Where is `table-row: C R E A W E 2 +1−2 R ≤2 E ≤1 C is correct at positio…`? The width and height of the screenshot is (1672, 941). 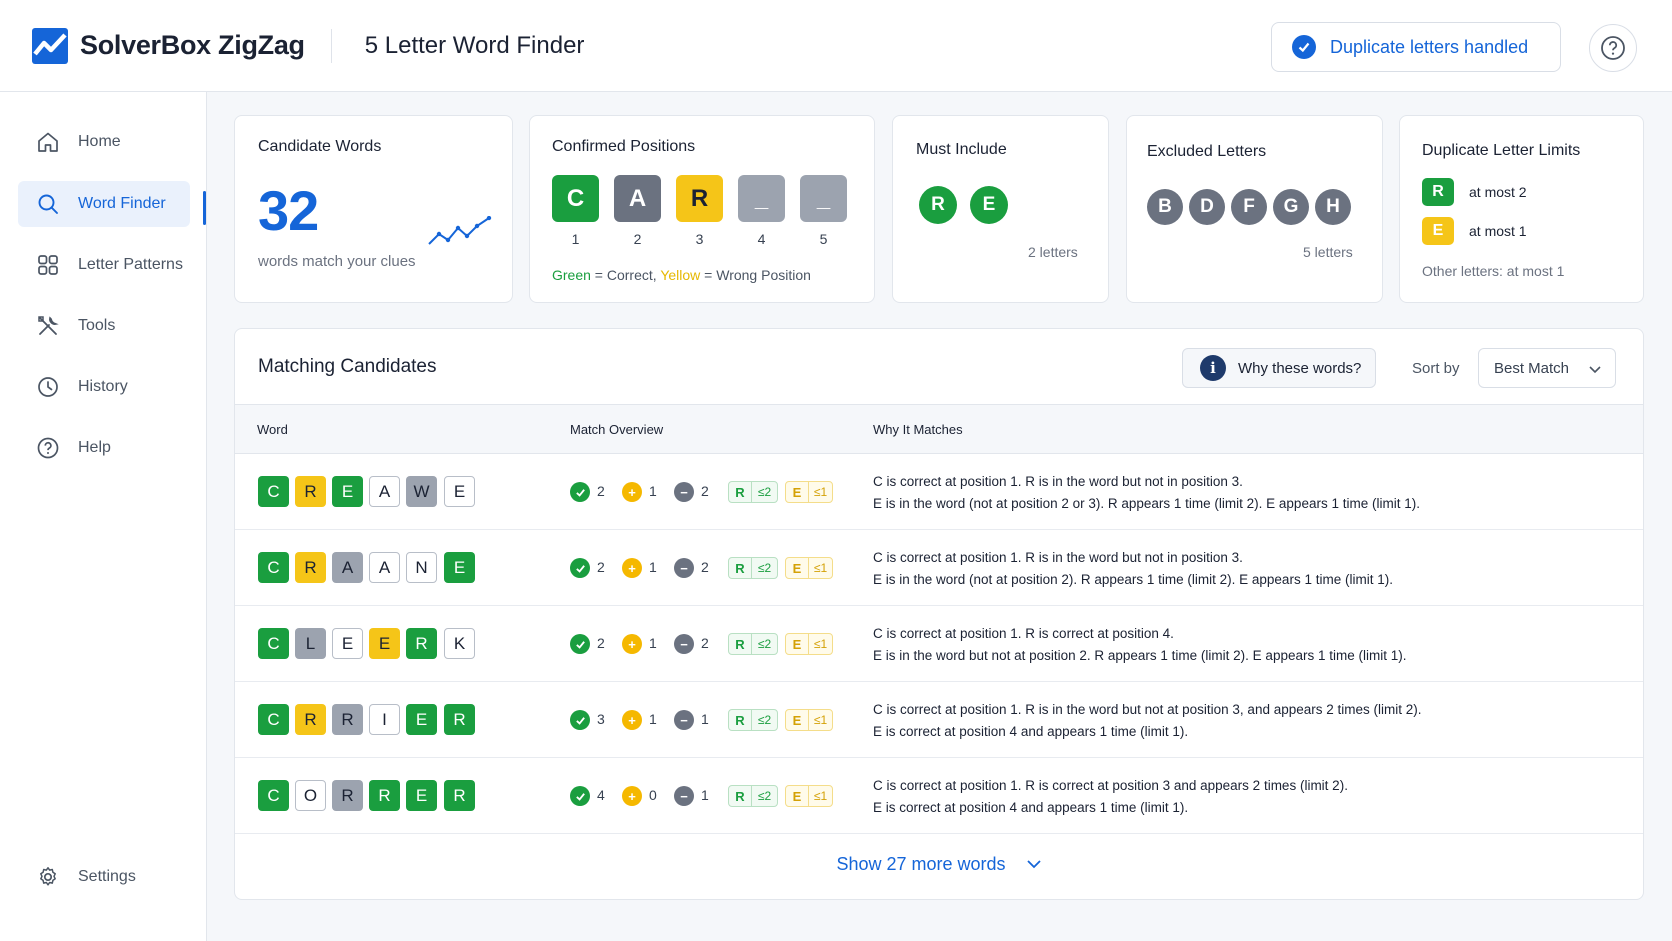 table-row: C R E A W E 2 +1−2 R ≤2 E ≤1 C is correct at positio… is located at coordinates (939, 492).